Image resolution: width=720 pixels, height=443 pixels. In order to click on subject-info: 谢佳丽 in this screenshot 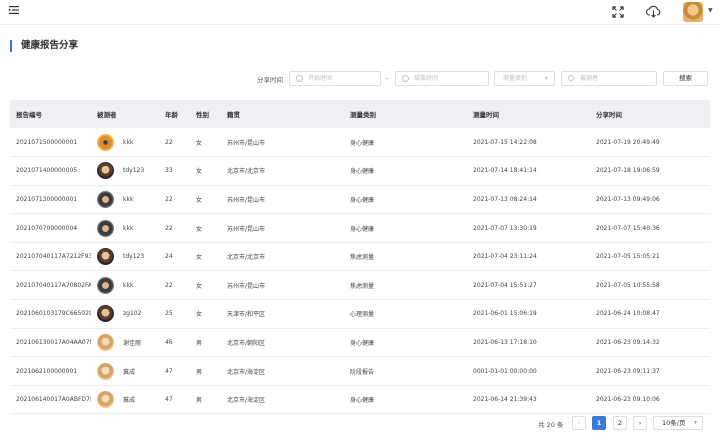, I will do `click(128, 342)`.